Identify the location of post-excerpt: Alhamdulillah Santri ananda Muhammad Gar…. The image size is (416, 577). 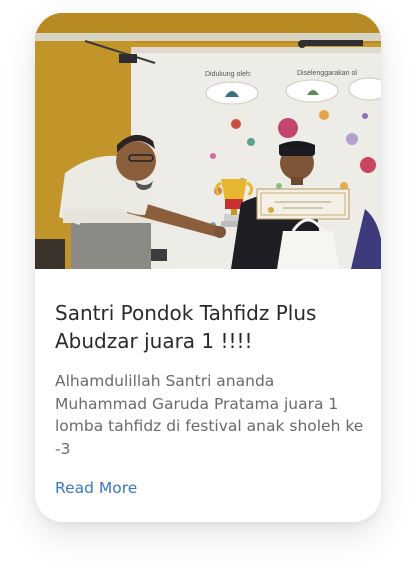
(209, 415).